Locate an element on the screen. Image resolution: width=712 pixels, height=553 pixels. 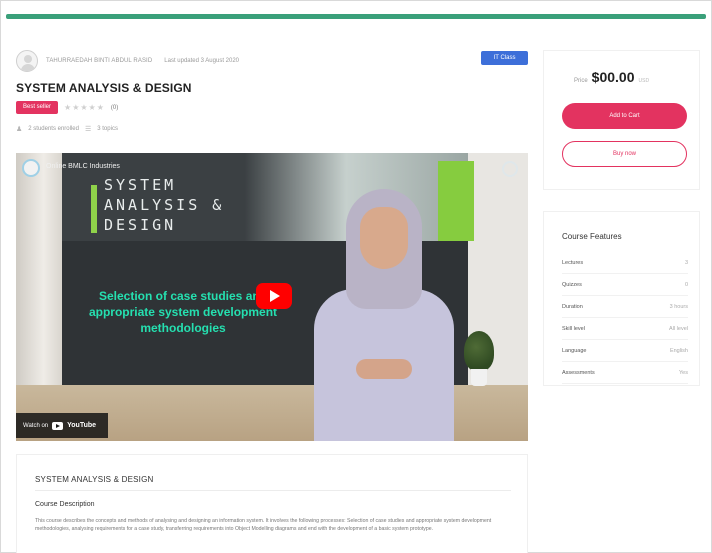
price-card: Price $00.00 USD Add to Cart Buy now is located at coordinates (621, 120).